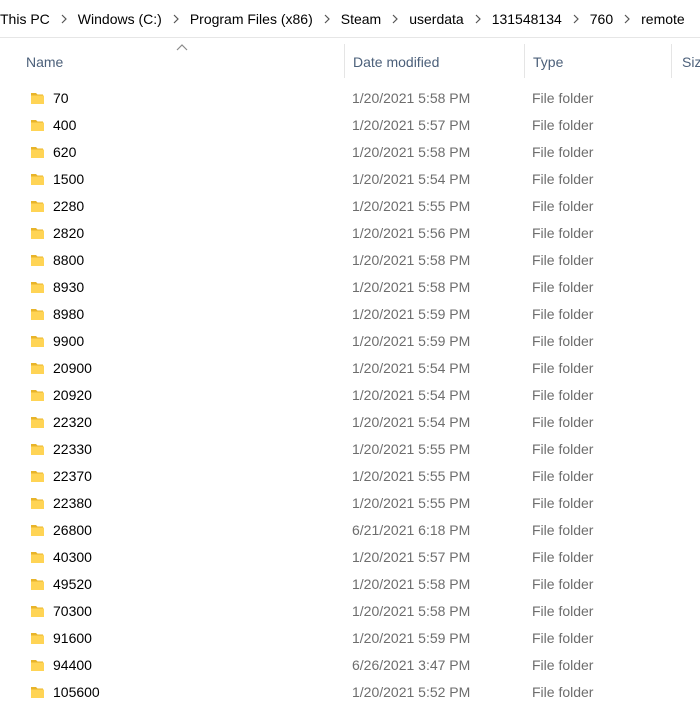 This screenshot has height=708, width=700. Describe the element at coordinates (350, 369) in the screenshot. I see `file-row: 20900 1/20/2021 5:54 PM File folder` at that location.